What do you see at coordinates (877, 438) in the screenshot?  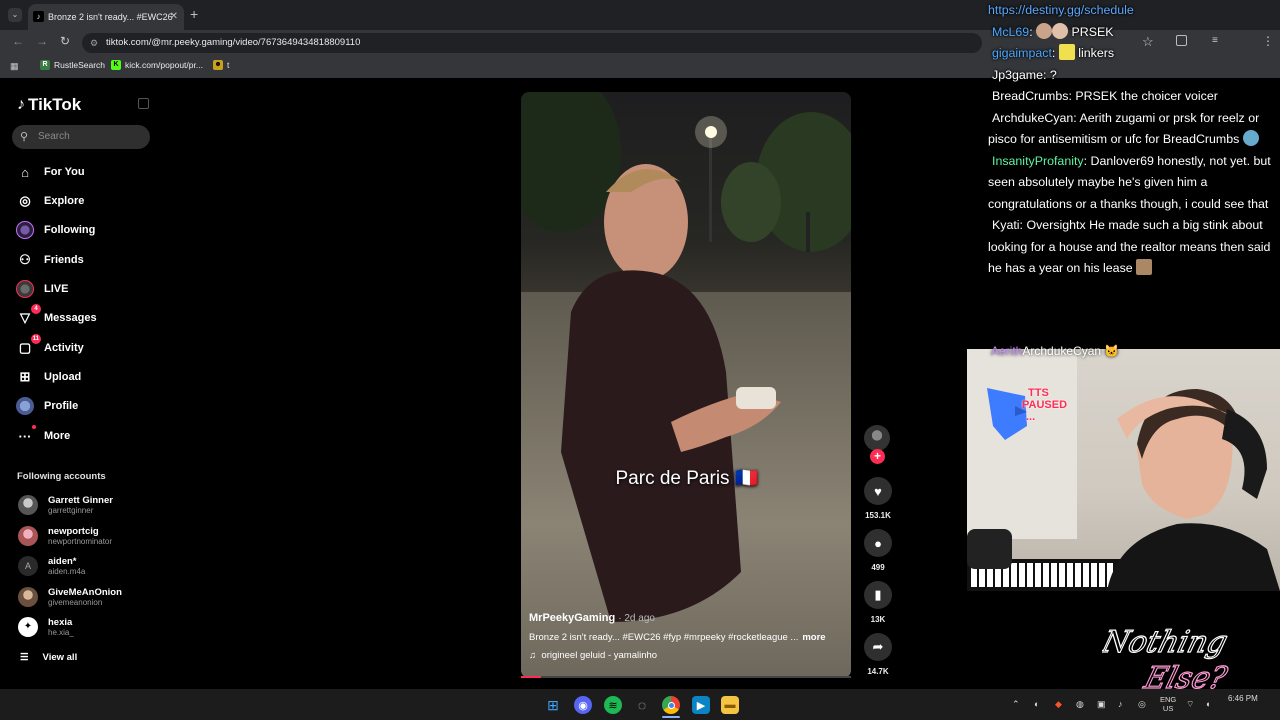 I see `creator-avatar` at bounding box center [877, 438].